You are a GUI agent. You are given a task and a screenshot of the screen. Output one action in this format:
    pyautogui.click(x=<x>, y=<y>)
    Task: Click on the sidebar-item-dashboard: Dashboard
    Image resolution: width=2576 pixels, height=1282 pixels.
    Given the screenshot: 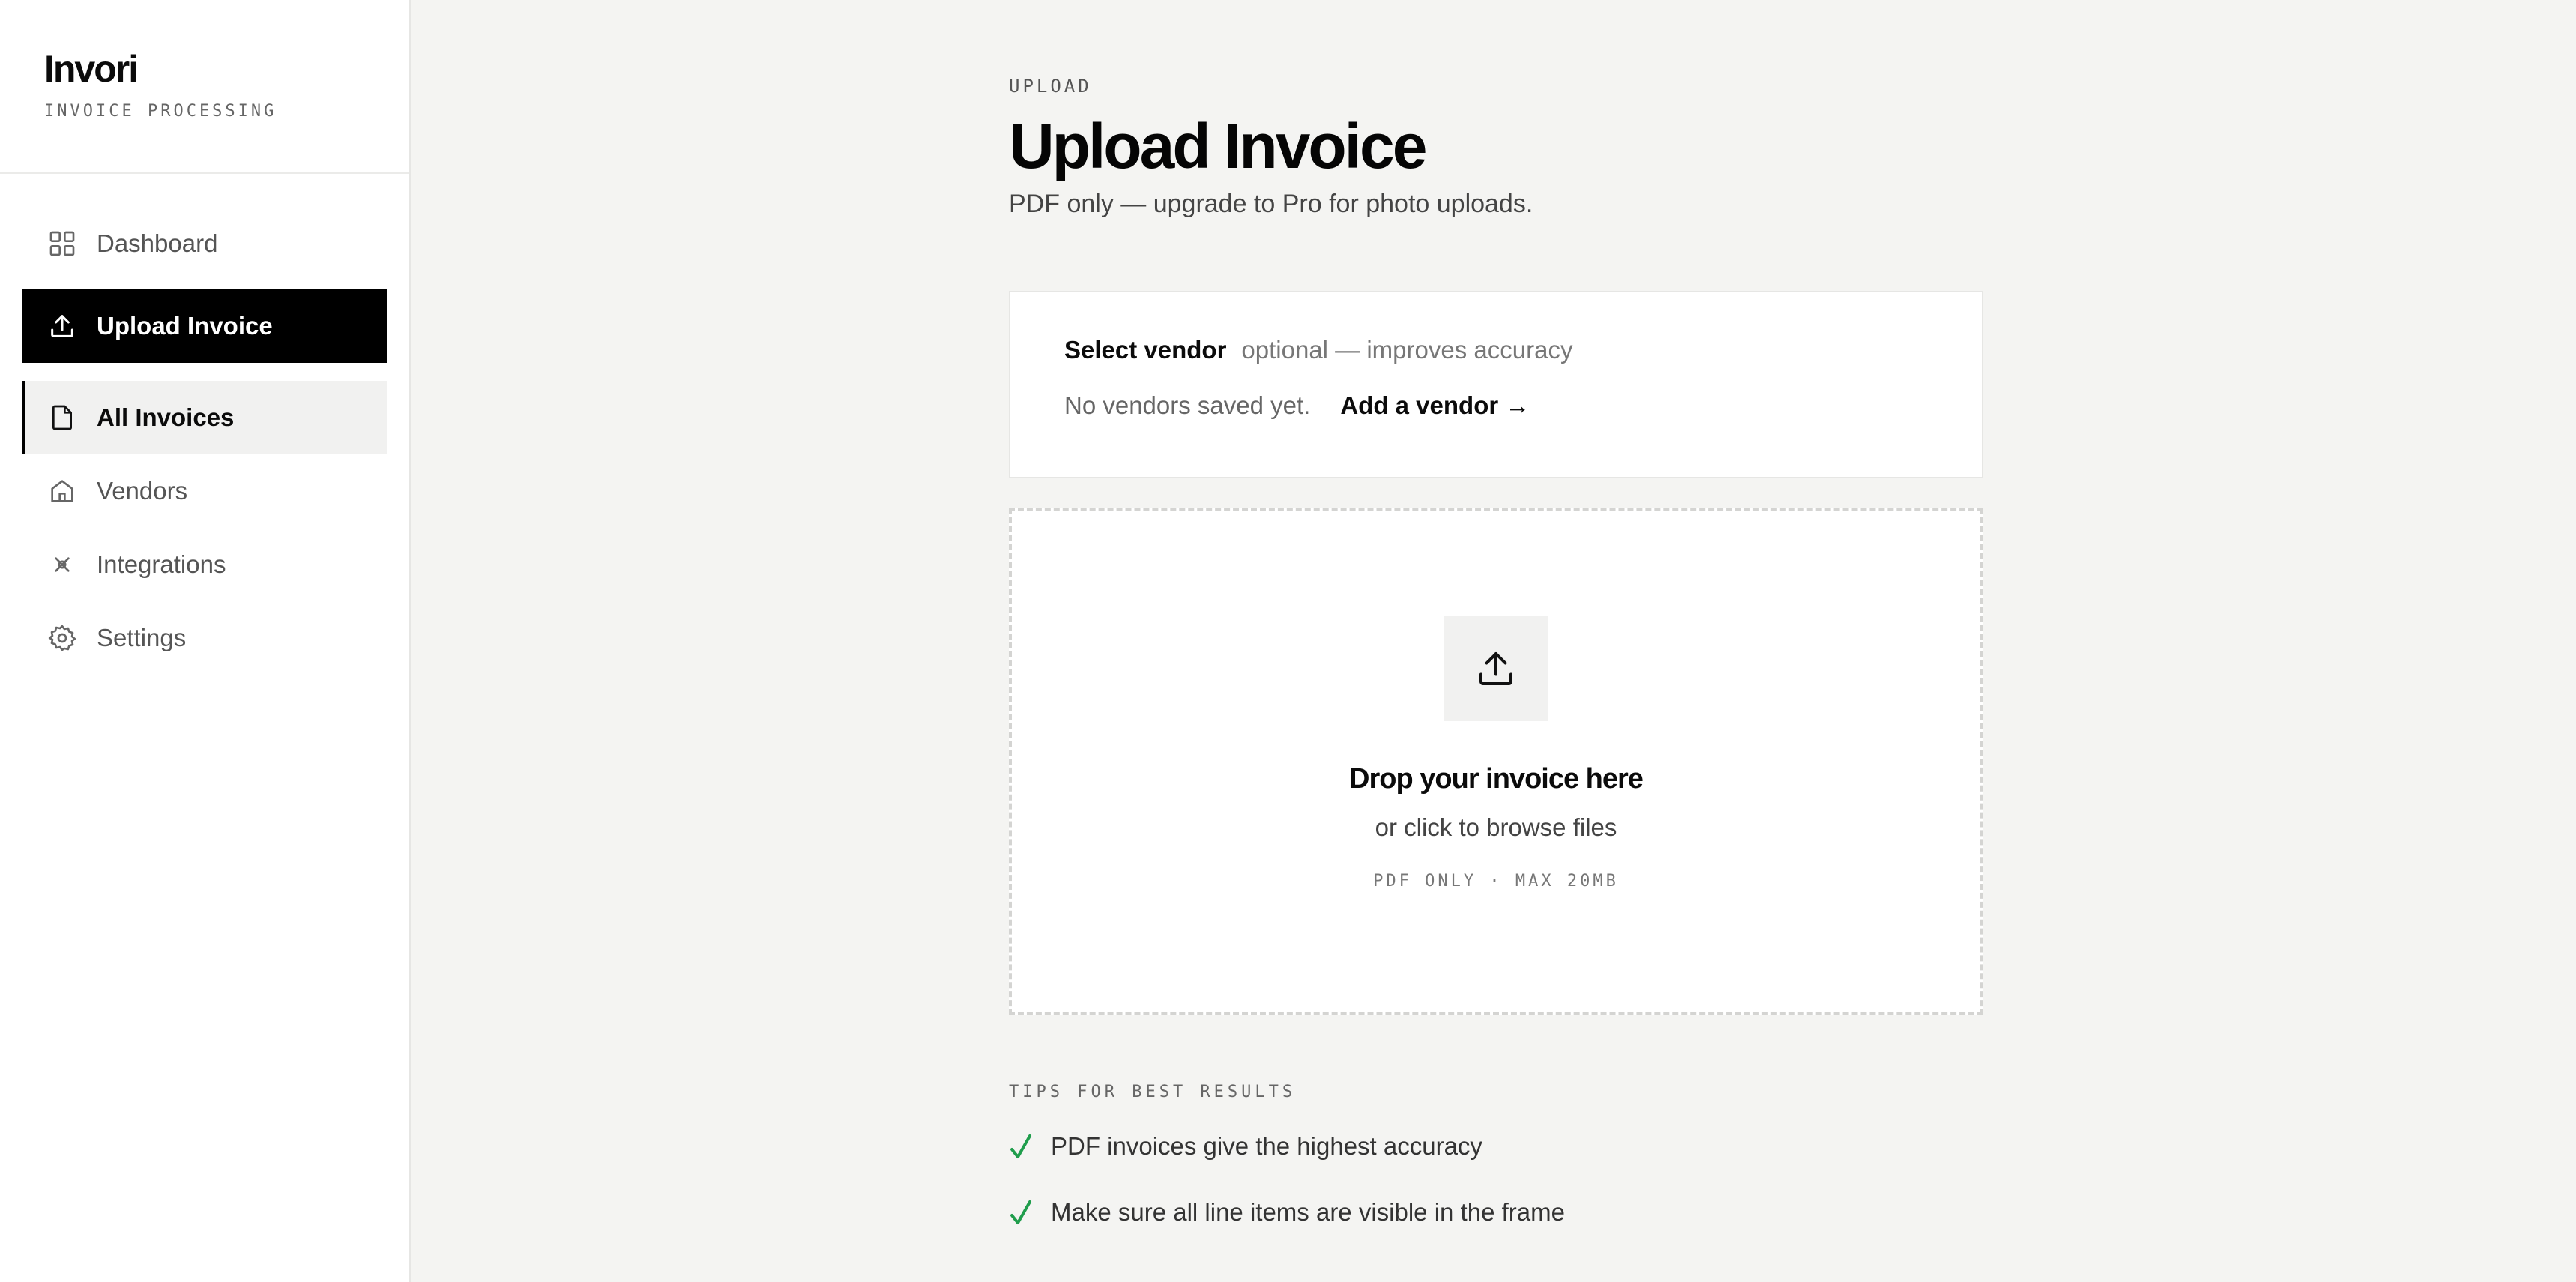 What is the action you would take?
    pyautogui.click(x=205, y=243)
    